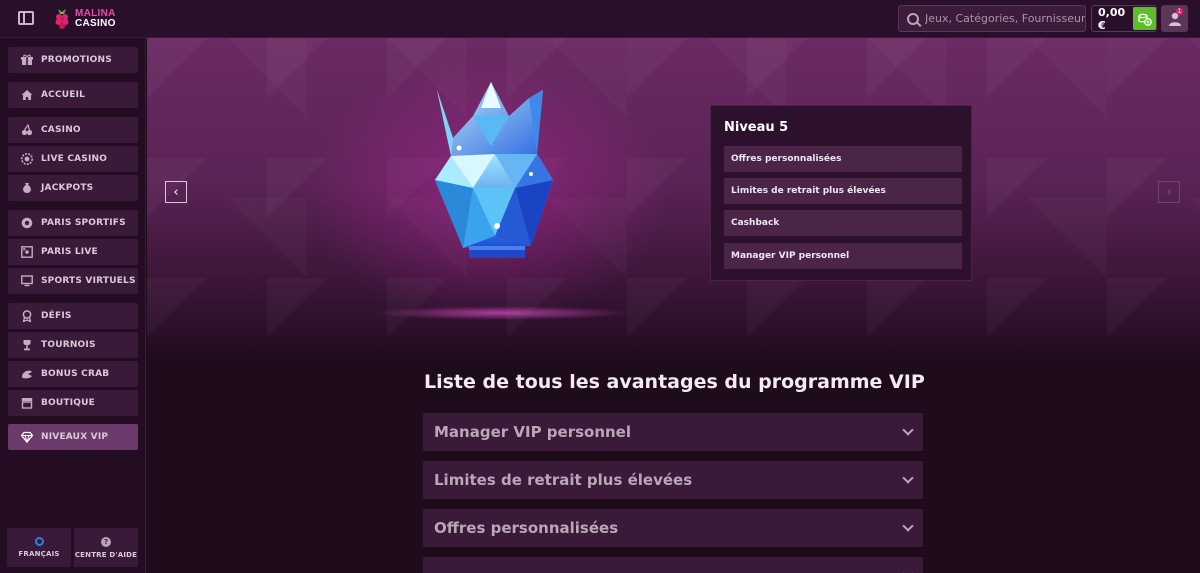  Describe the element at coordinates (502, 313) in the screenshot. I see `gem-glow` at that location.